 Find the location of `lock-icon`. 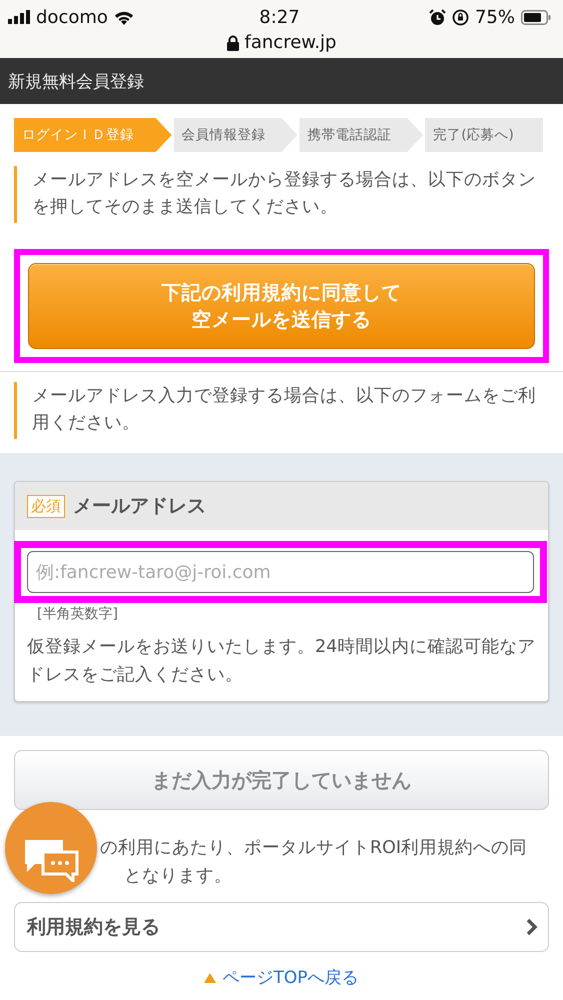

lock-icon is located at coordinates (232, 42).